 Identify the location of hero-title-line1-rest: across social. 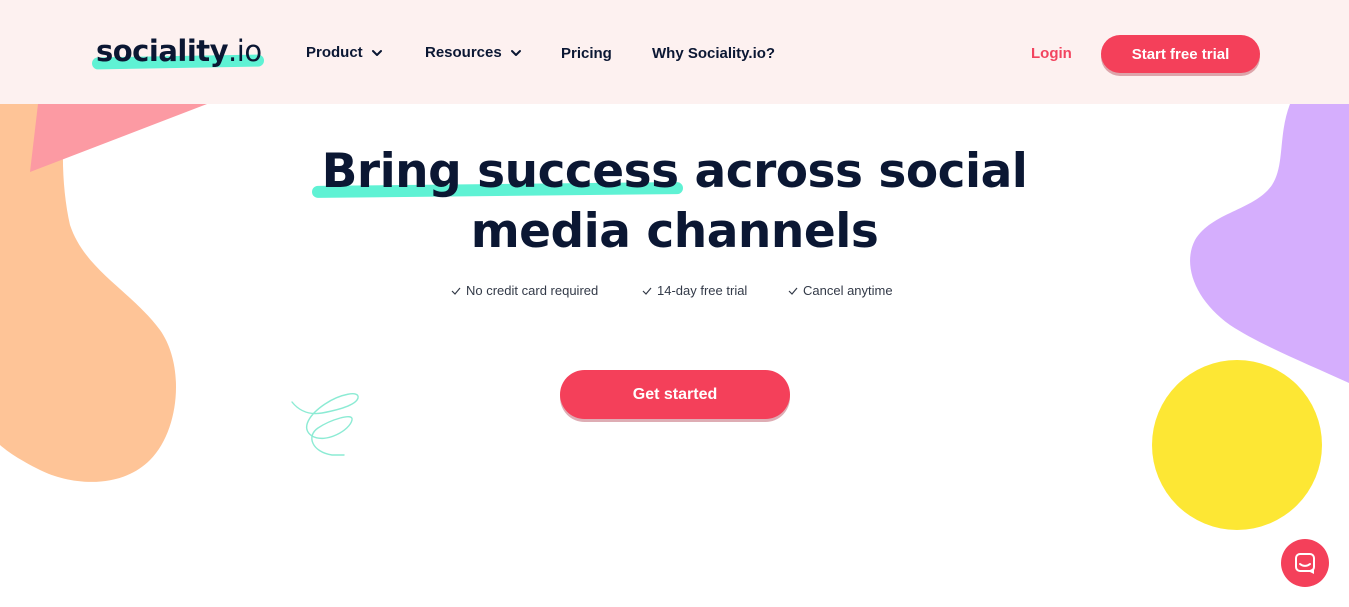
(853, 171).